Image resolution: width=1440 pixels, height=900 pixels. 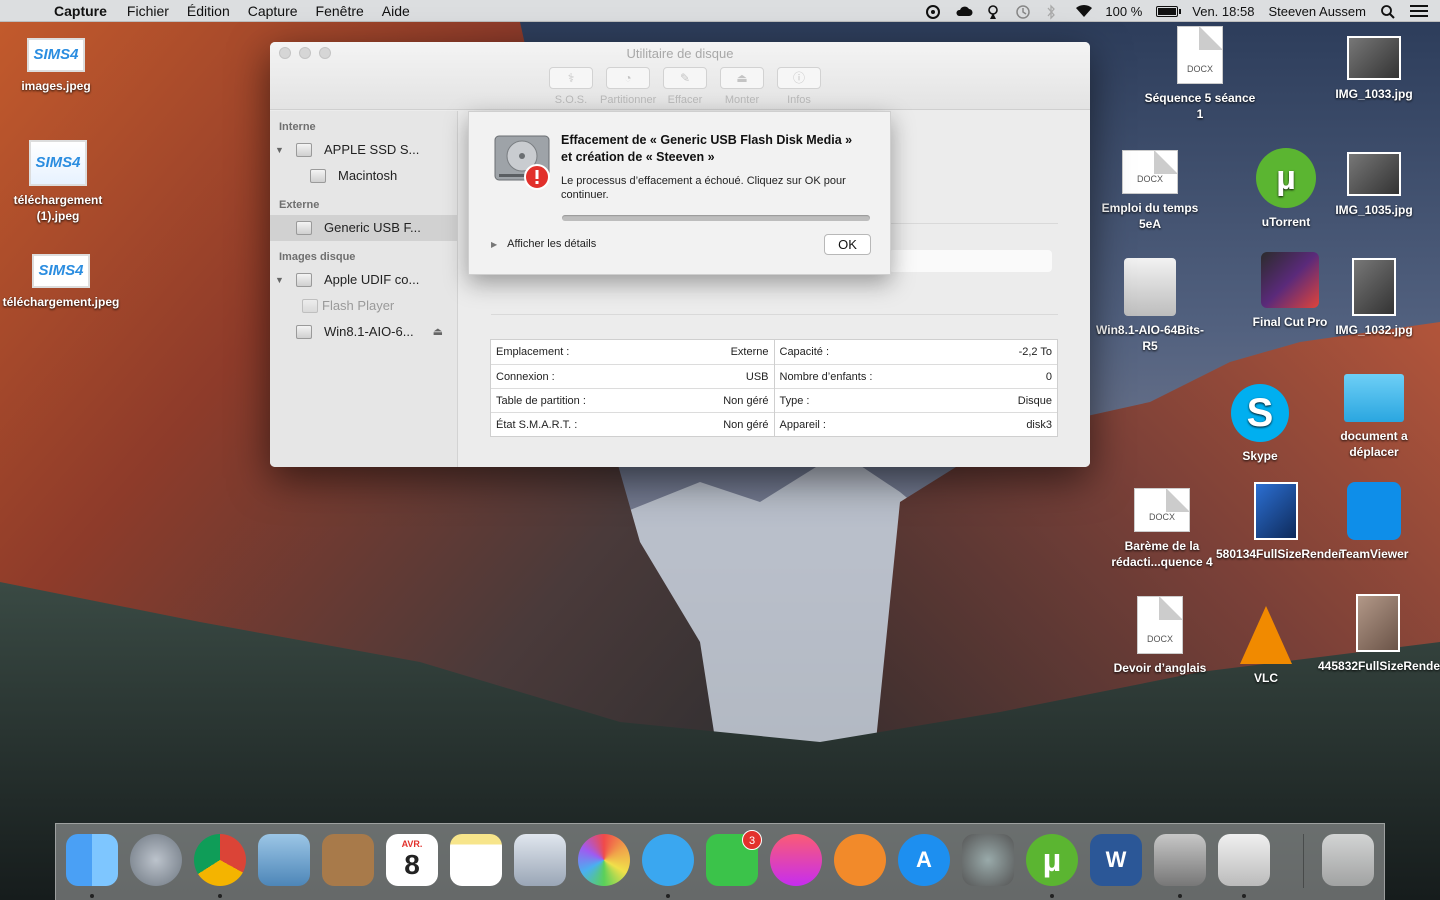 I want to click on desktop-icon-emploi: DOCX Emploi du temps 5eA, so click(x=1150, y=191).